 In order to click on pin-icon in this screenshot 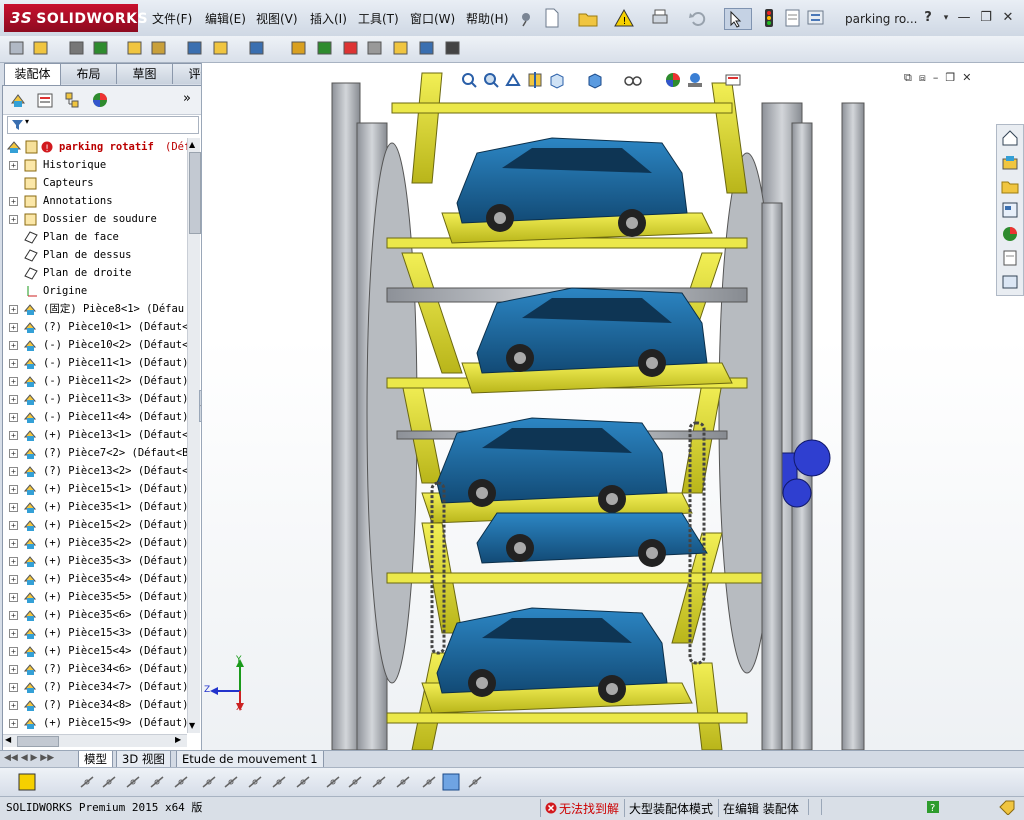, I will do `click(526, 18)`.